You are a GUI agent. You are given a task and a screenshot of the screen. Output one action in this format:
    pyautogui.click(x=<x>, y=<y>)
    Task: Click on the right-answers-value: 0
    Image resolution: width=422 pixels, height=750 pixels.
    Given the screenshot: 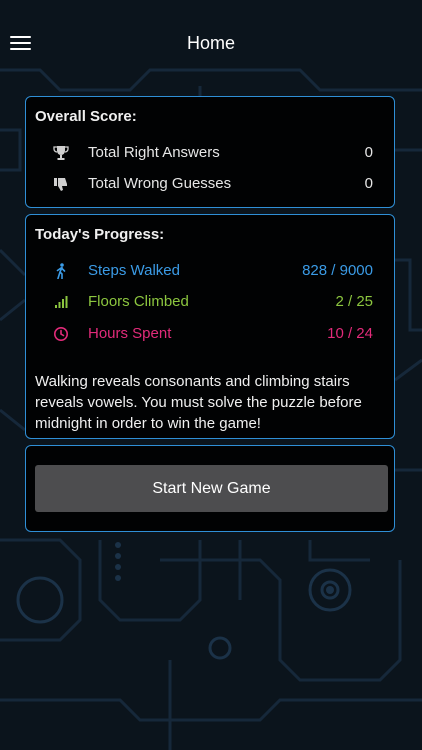 What is the action you would take?
    pyautogui.click(x=368, y=152)
    